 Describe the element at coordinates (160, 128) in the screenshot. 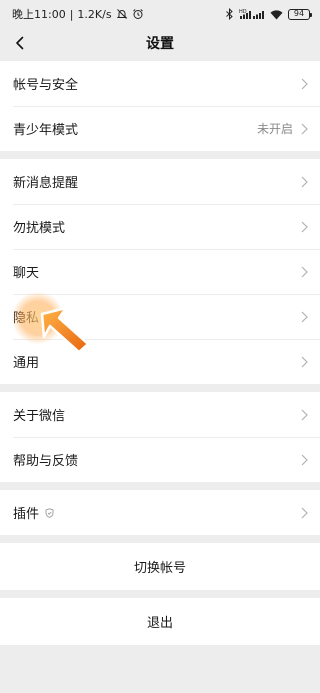

I see `row-youth-mode: 青少年模式 未开启` at that location.